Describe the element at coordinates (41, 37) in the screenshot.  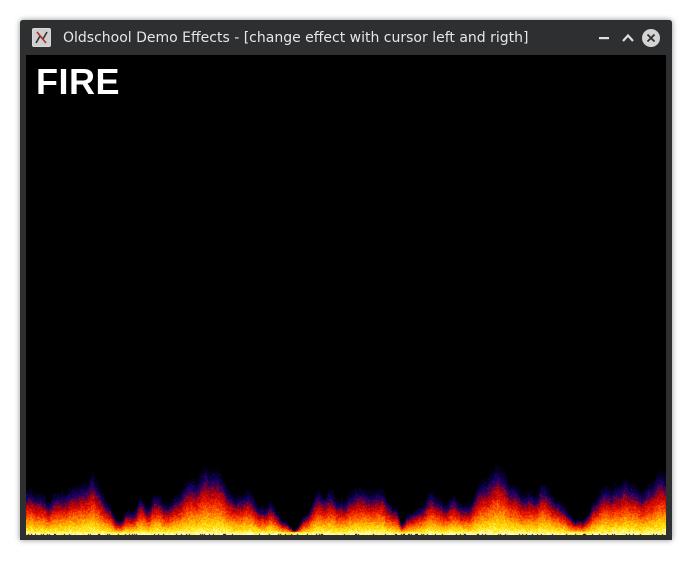
I see `app-icon` at that location.